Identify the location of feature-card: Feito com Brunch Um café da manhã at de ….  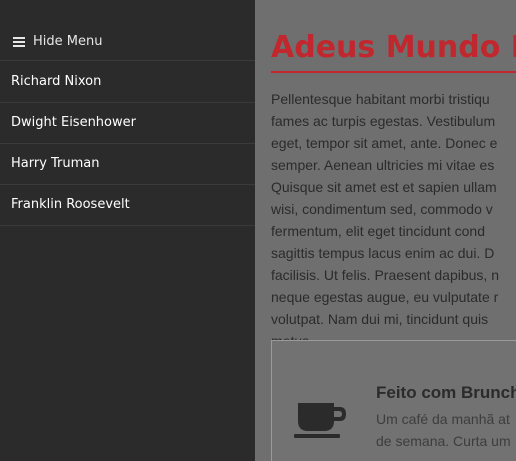
(393, 400).